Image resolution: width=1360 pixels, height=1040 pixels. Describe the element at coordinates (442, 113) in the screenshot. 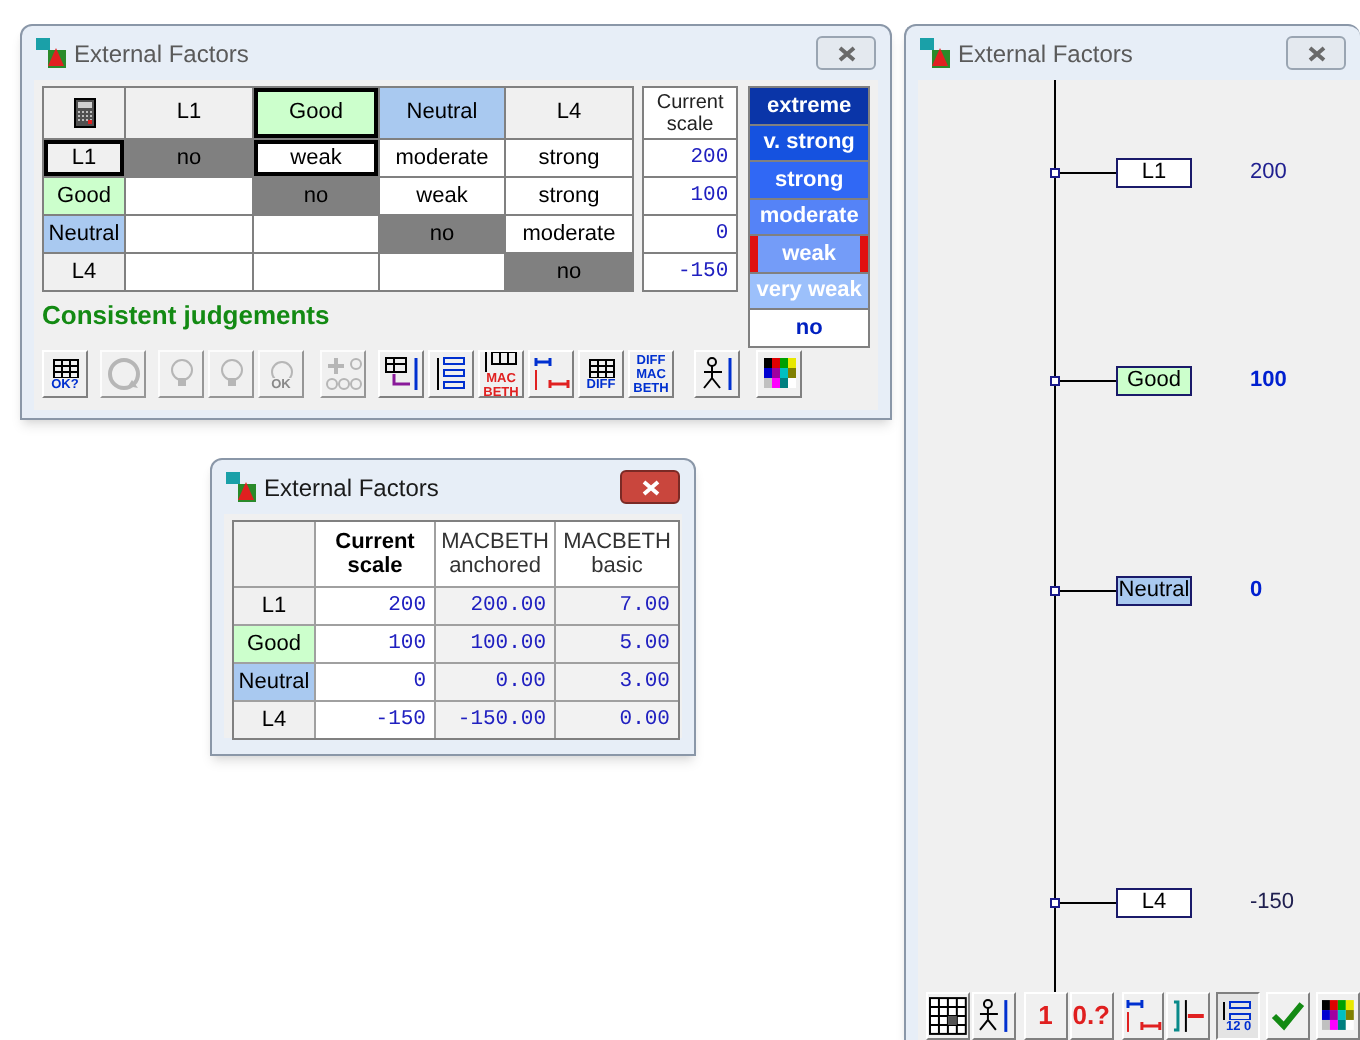

I see `column-header: Neutral` at that location.